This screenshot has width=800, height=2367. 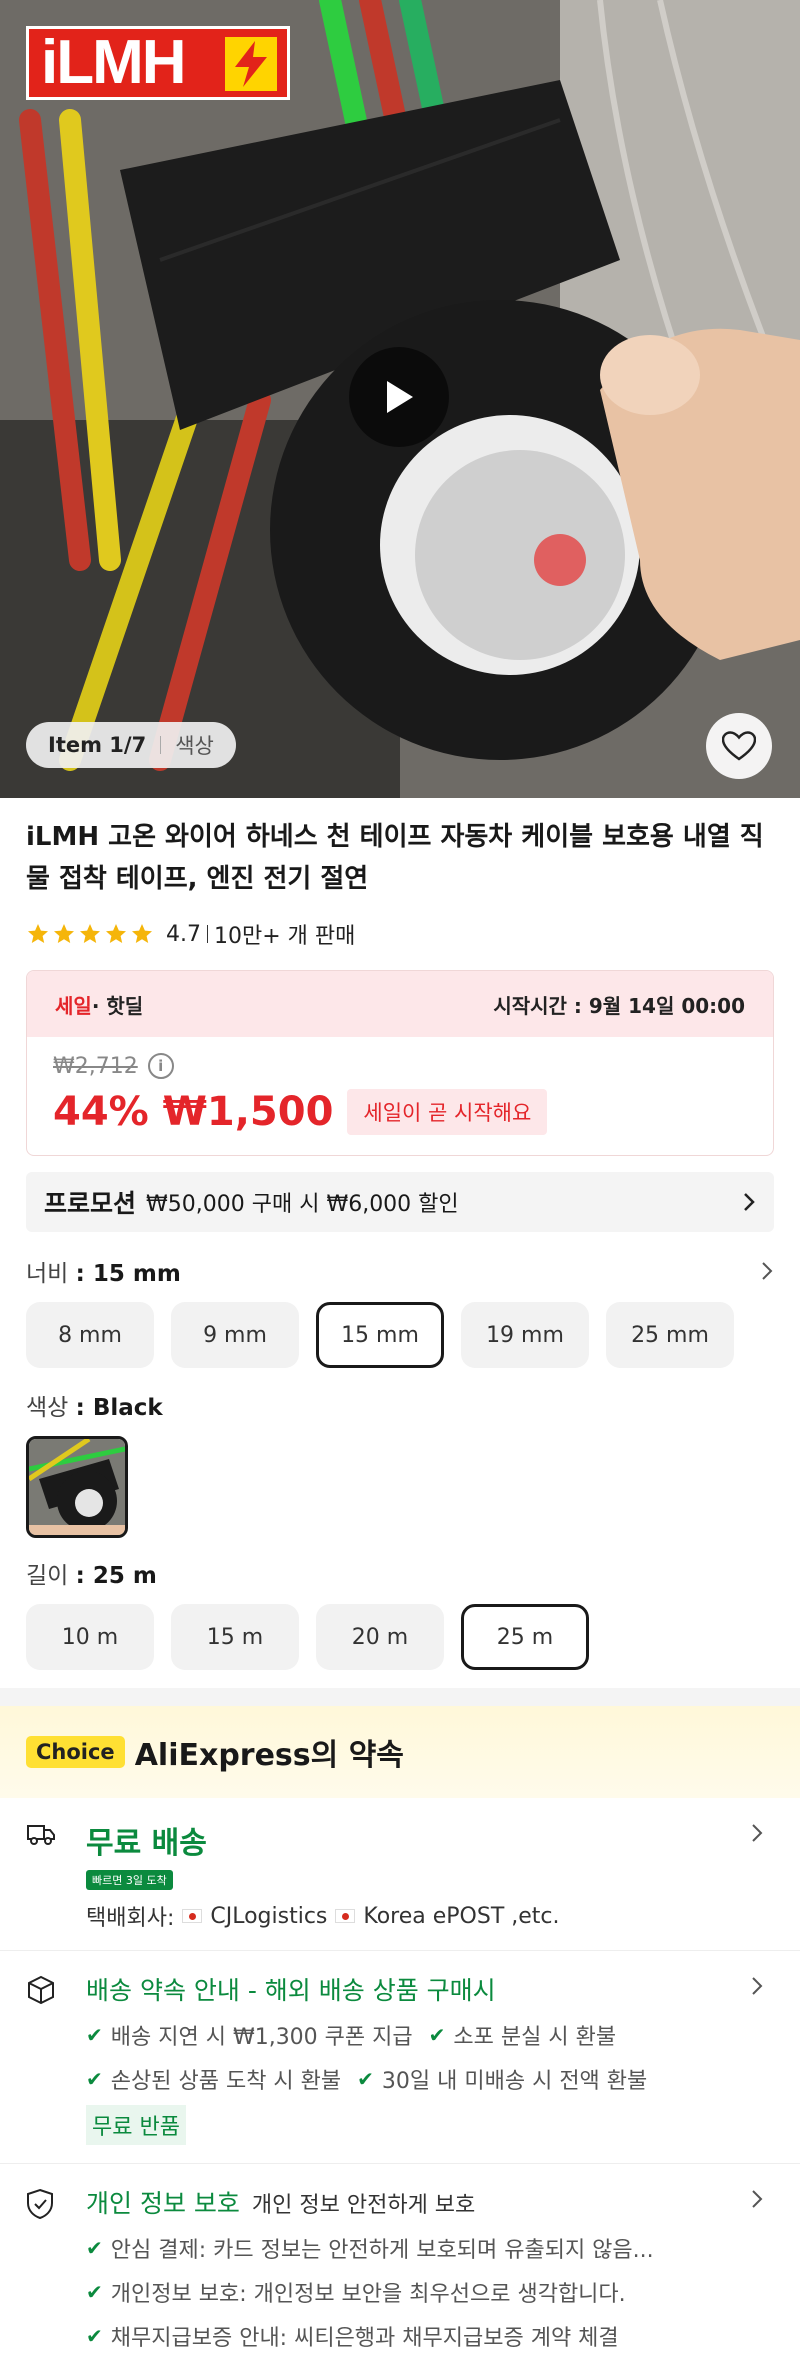 I want to click on gallery-counter: Item 1/7 색상, so click(x=131, y=745).